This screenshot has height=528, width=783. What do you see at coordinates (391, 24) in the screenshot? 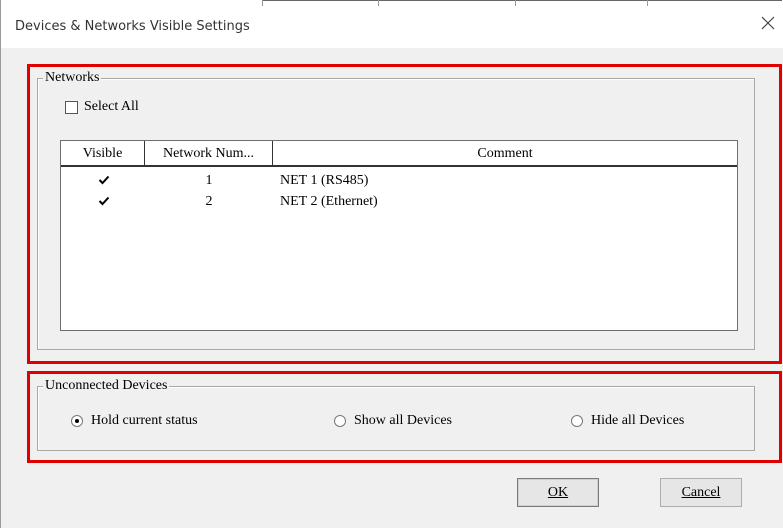
I see `title-bar: Devices & Networks Visible Settings` at bounding box center [391, 24].